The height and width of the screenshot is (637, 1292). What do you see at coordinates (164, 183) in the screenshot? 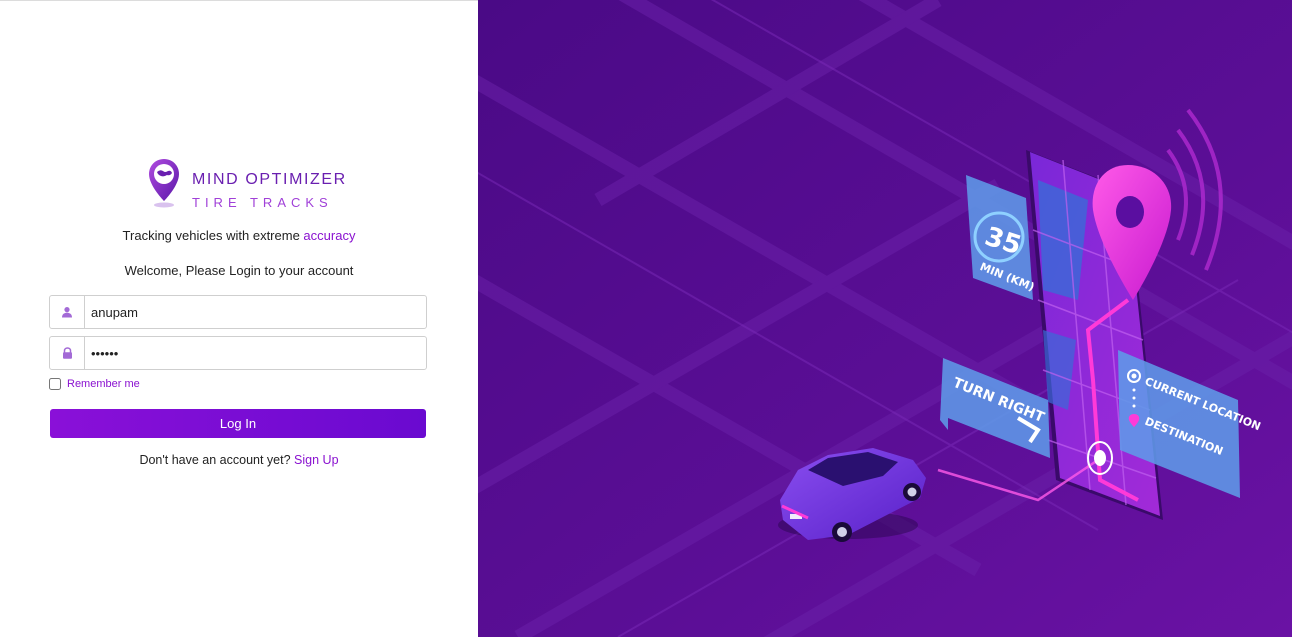
I see `location-pin-globe-icon` at bounding box center [164, 183].